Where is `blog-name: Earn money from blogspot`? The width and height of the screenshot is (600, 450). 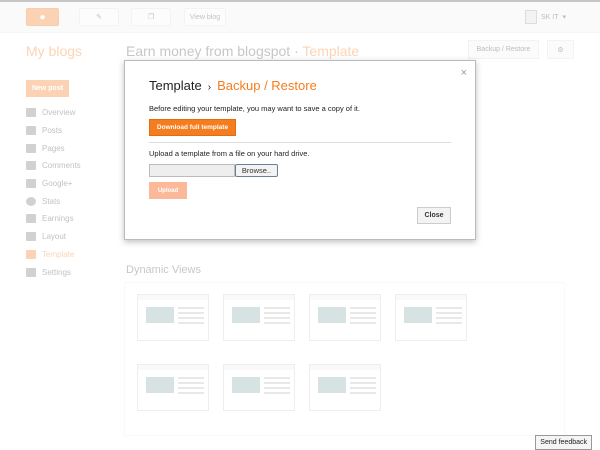
blog-name: Earn money from blogspot is located at coordinates (208, 51).